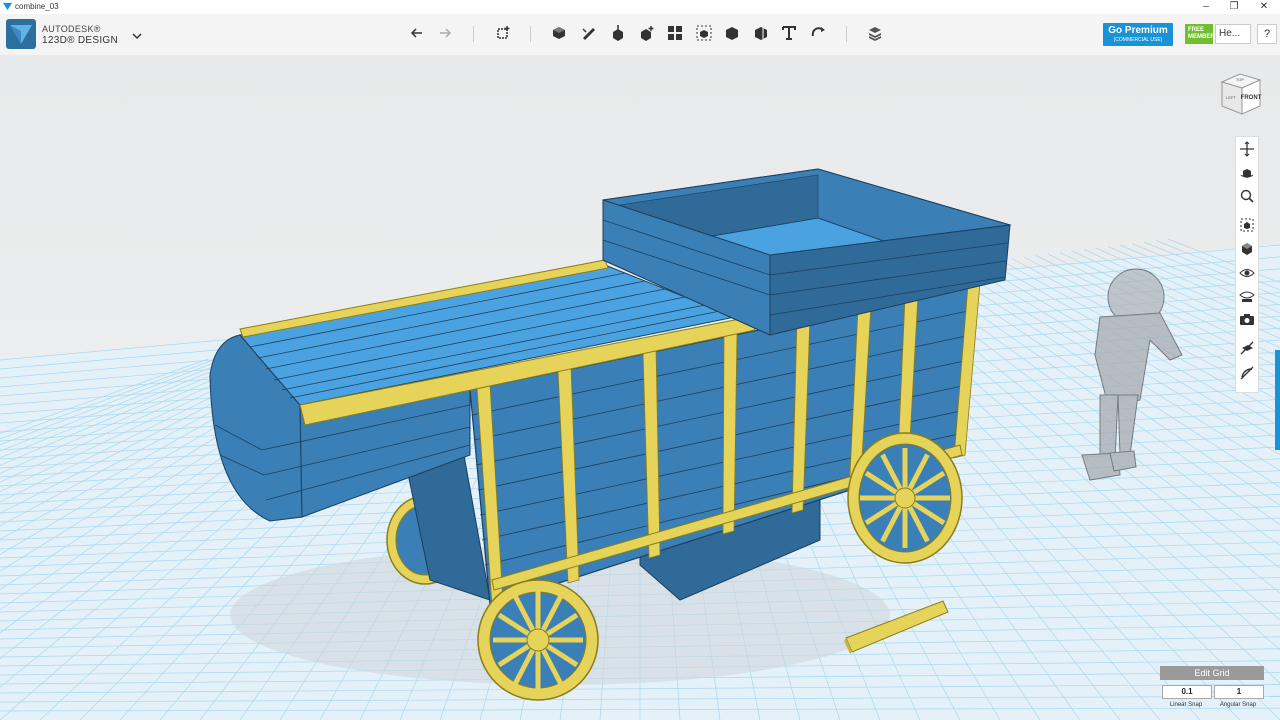  I want to click on go-premium-button: Go Premium (COMMERCIAL USE), so click(1138, 34).